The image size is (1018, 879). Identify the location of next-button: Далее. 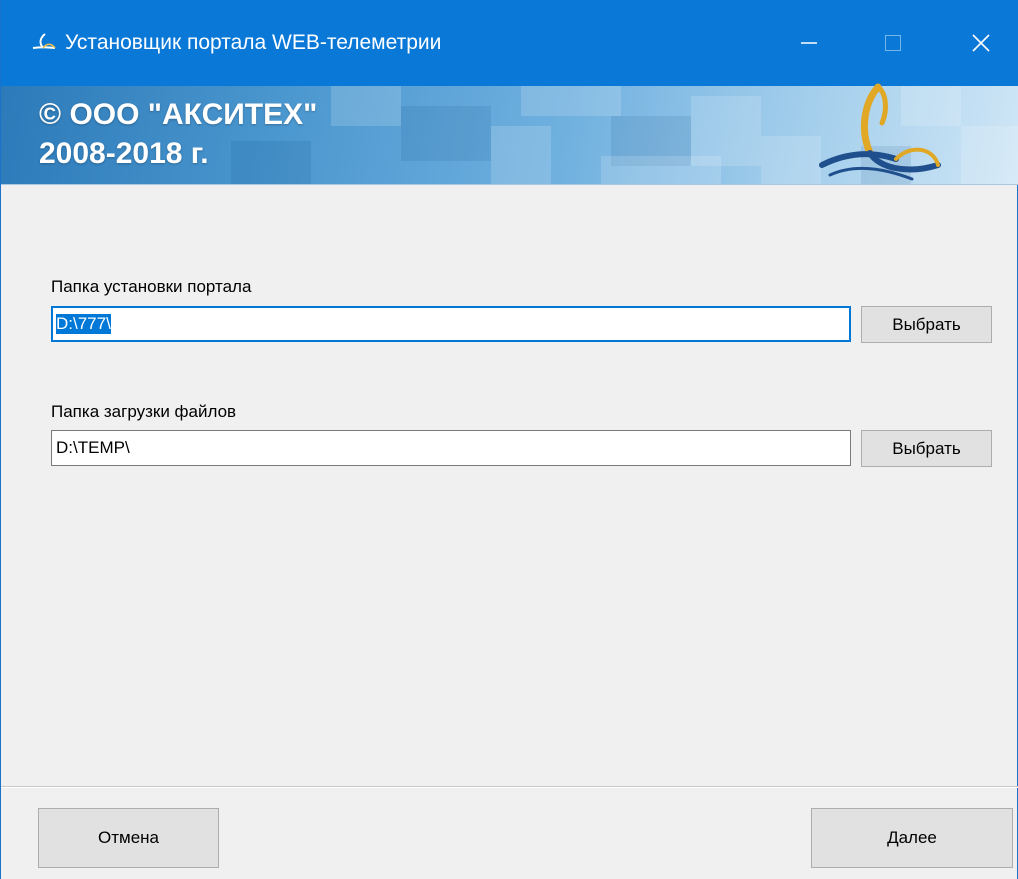
(912, 838).